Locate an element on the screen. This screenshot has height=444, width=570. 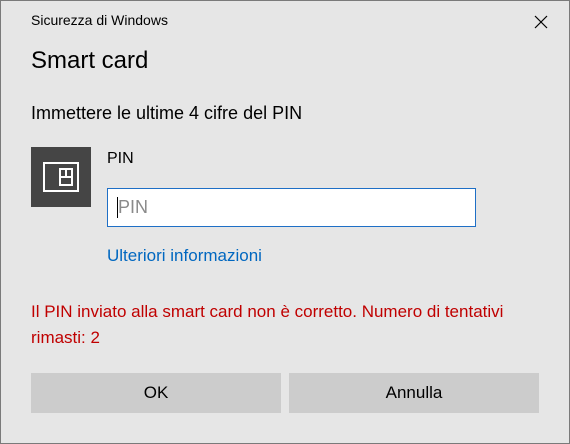
close-icon is located at coordinates (541, 22).